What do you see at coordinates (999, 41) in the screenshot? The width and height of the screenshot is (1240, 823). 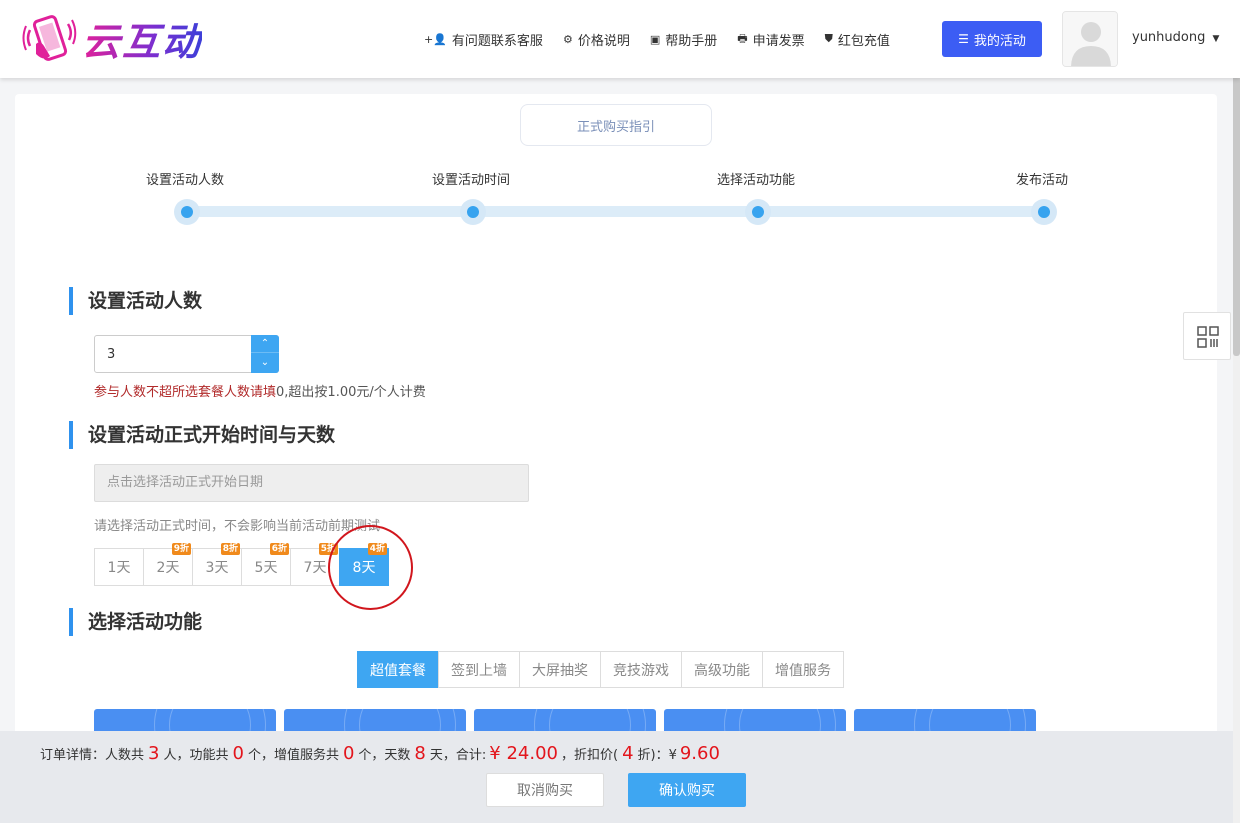 I see `my-activity-label: 我的活动` at bounding box center [999, 41].